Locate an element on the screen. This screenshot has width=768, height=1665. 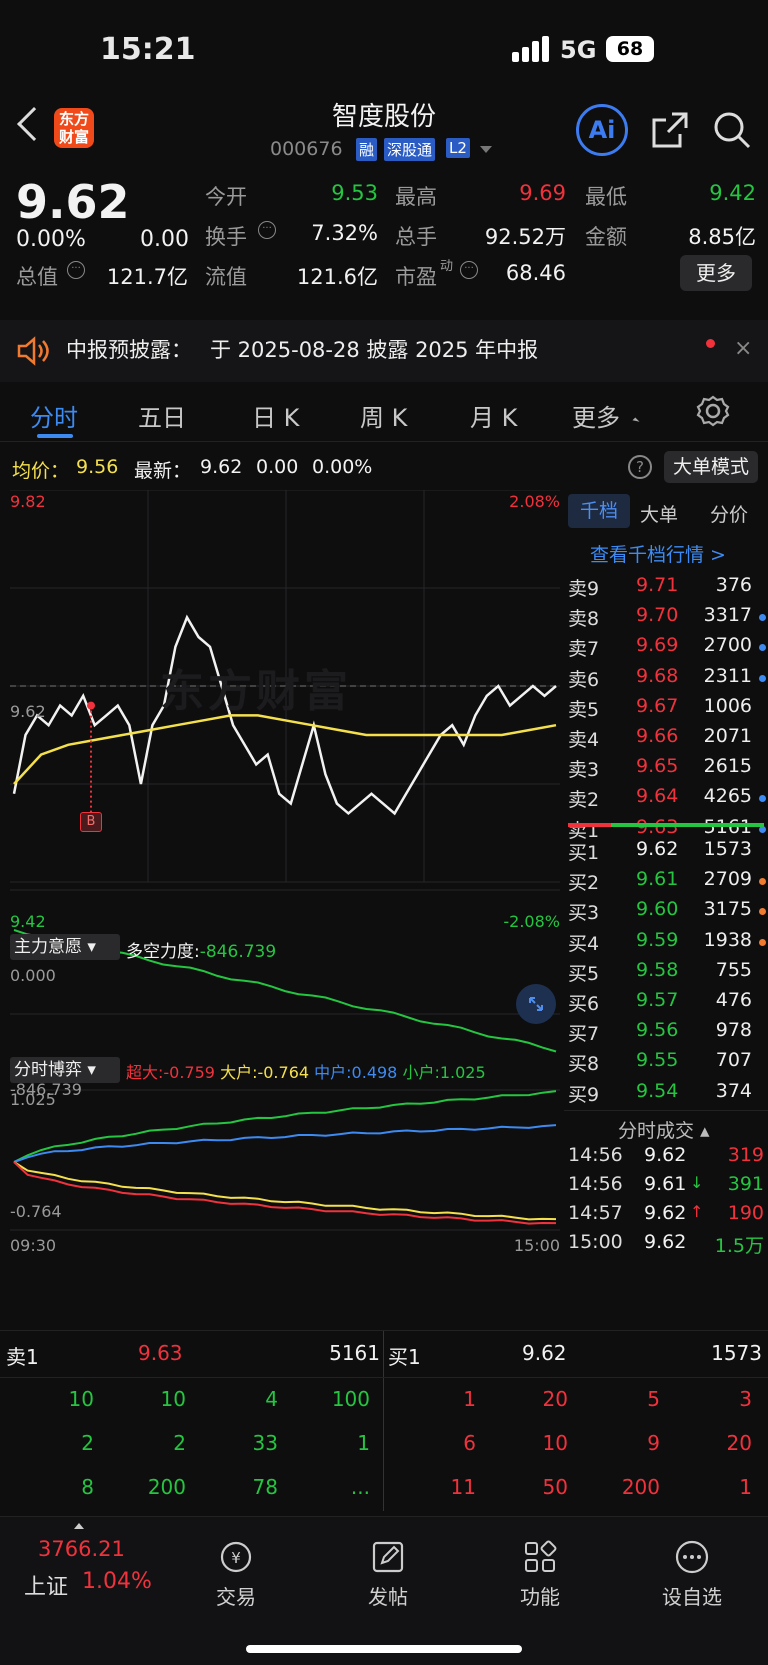
level-volume: 978 is located at coordinates (733, 1030).